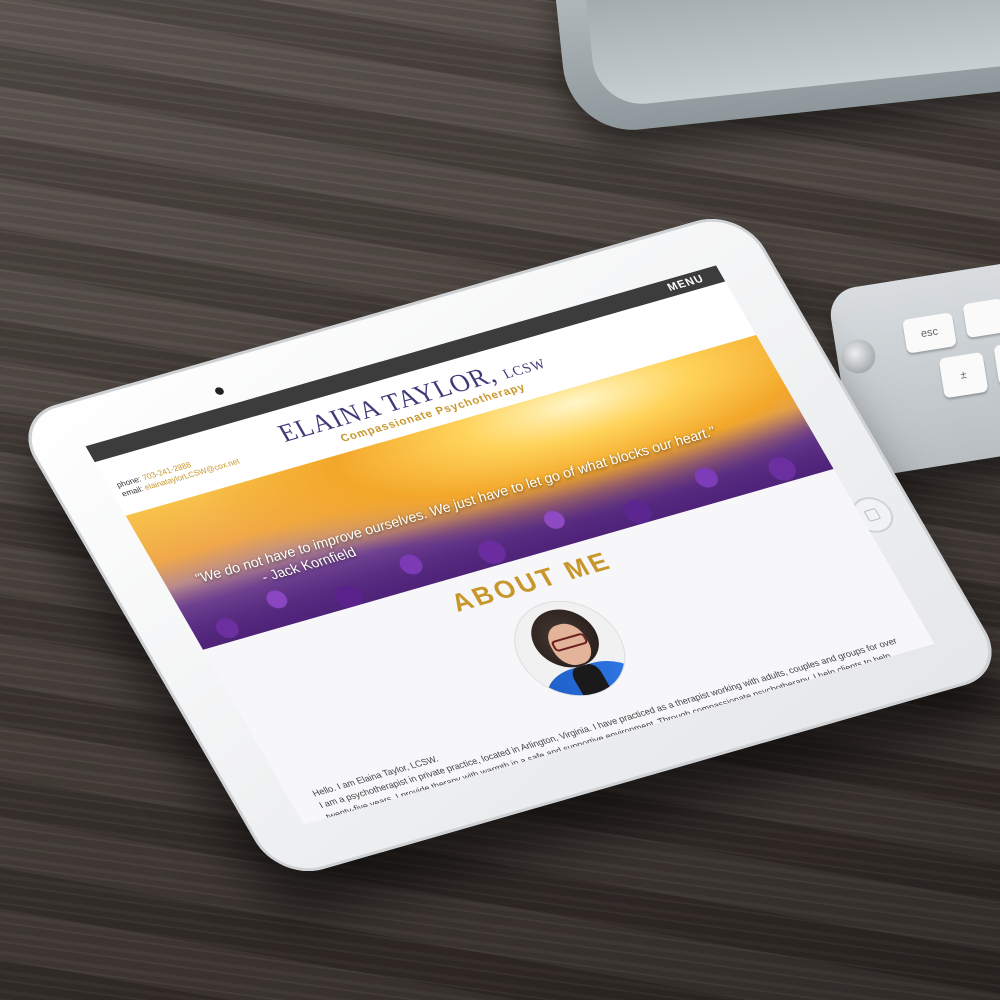  I want to click on plusminus-key: ±, so click(963, 375).